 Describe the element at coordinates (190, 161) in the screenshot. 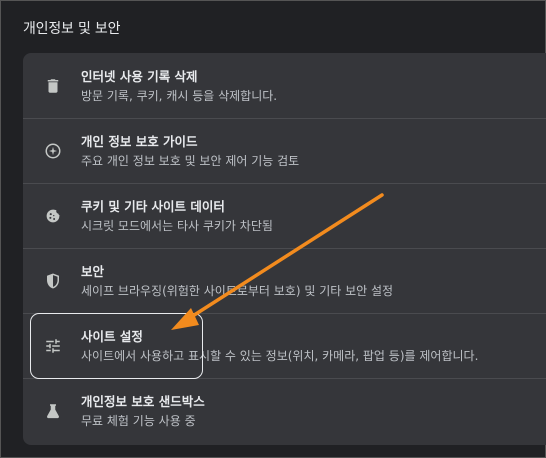

I see `row-description: 주요 개인 정보 보호 및 보안 제어 기능 검토` at that location.